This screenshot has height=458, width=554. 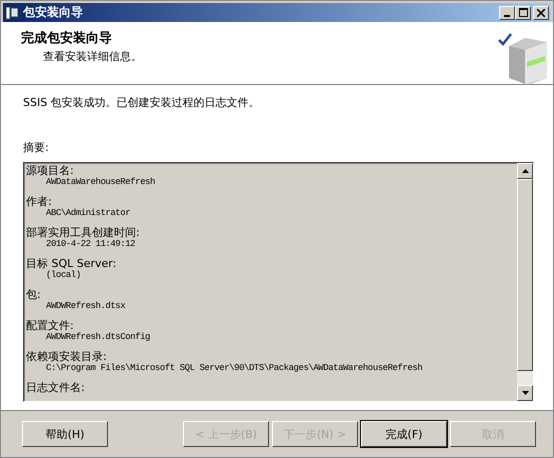 What do you see at coordinates (234, 368) in the screenshot?
I see `summary-field-value: C:\Program Files\Microsoft SQL Server\90\DTS\Packages\AWDataWarehouseRefresh` at bounding box center [234, 368].